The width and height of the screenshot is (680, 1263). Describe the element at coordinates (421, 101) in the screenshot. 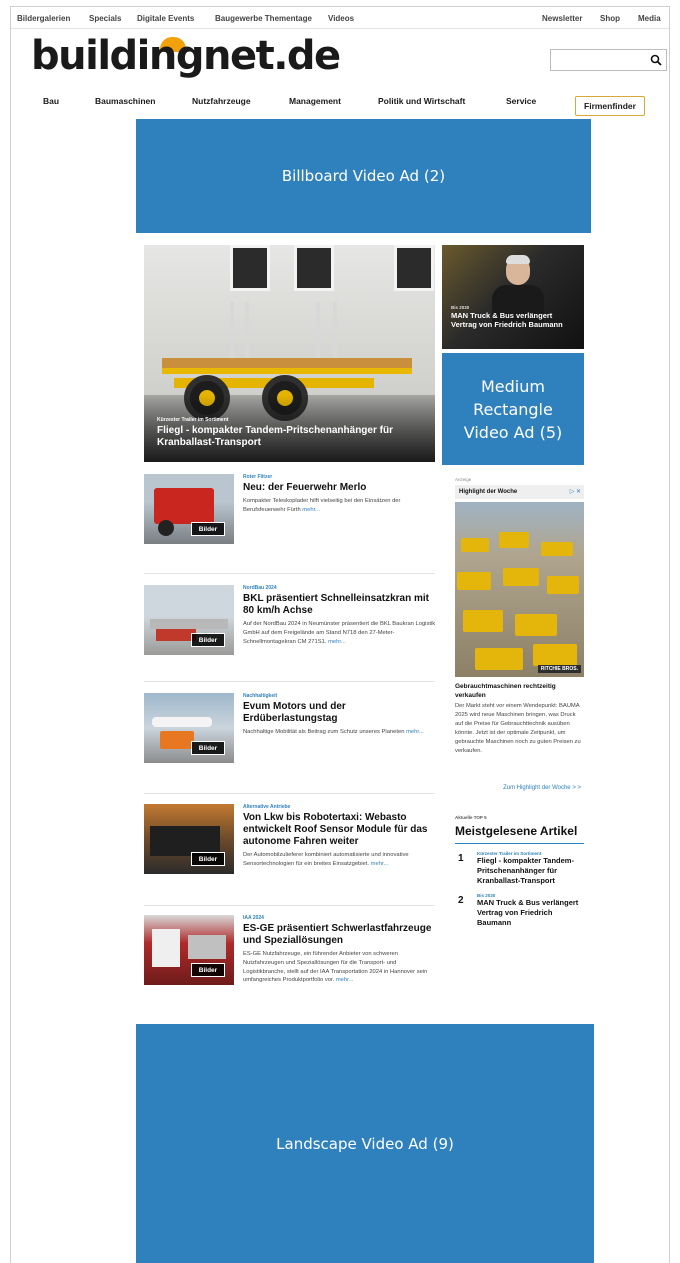

I see `nav-item-politik-und-wirtschaft: Politik und Wirtschaft` at that location.